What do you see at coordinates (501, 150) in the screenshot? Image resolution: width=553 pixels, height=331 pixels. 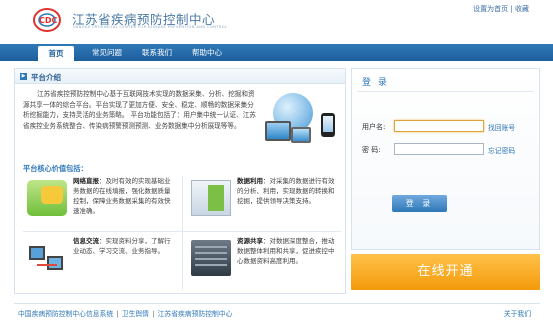 I see `forgot-password-link: 忘记密码` at bounding box center [501, 150].